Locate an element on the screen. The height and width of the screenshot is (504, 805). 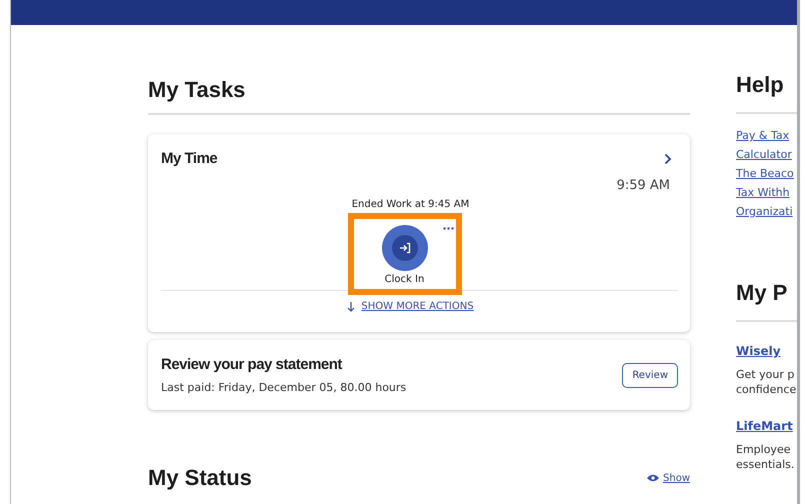
eye-icon is located at coordinates (653, 478).